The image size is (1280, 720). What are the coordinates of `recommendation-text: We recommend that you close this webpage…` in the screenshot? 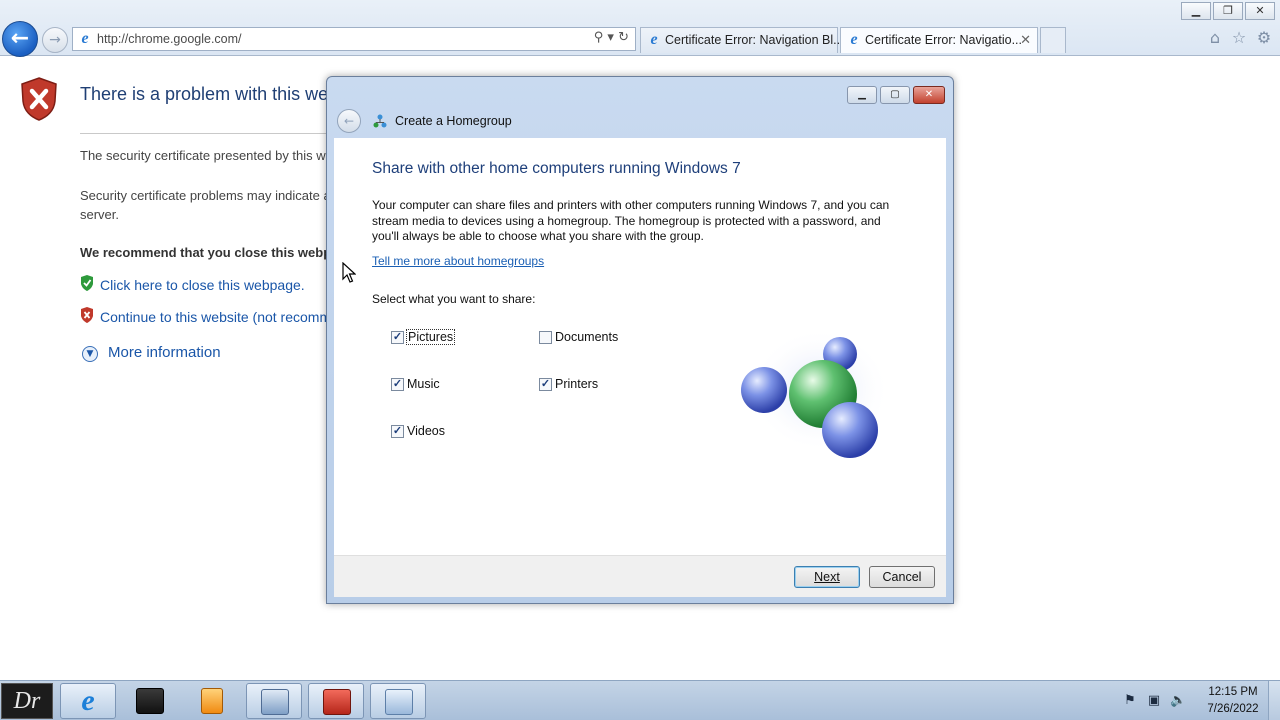 It's located at (205, 252).